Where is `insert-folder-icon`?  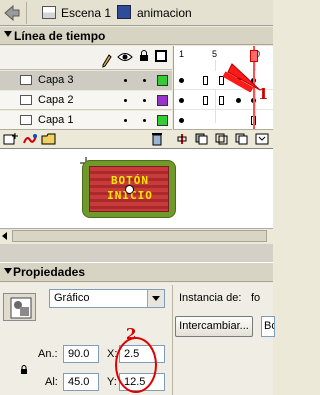
insert-folder-icon is located at coordinates (49, 139).